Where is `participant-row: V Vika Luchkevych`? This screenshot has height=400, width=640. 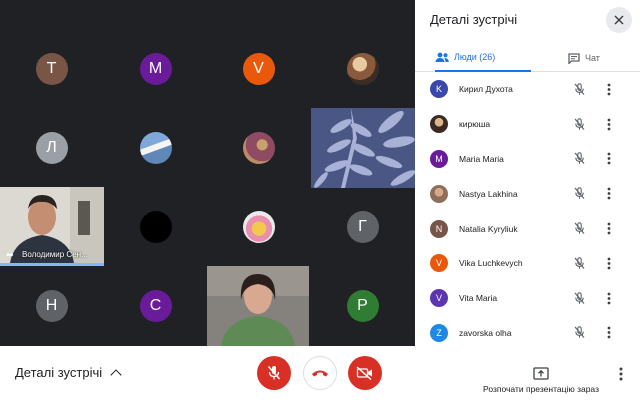
participant-row: V Vika Luchkevych is located at coordinates (527, 263).